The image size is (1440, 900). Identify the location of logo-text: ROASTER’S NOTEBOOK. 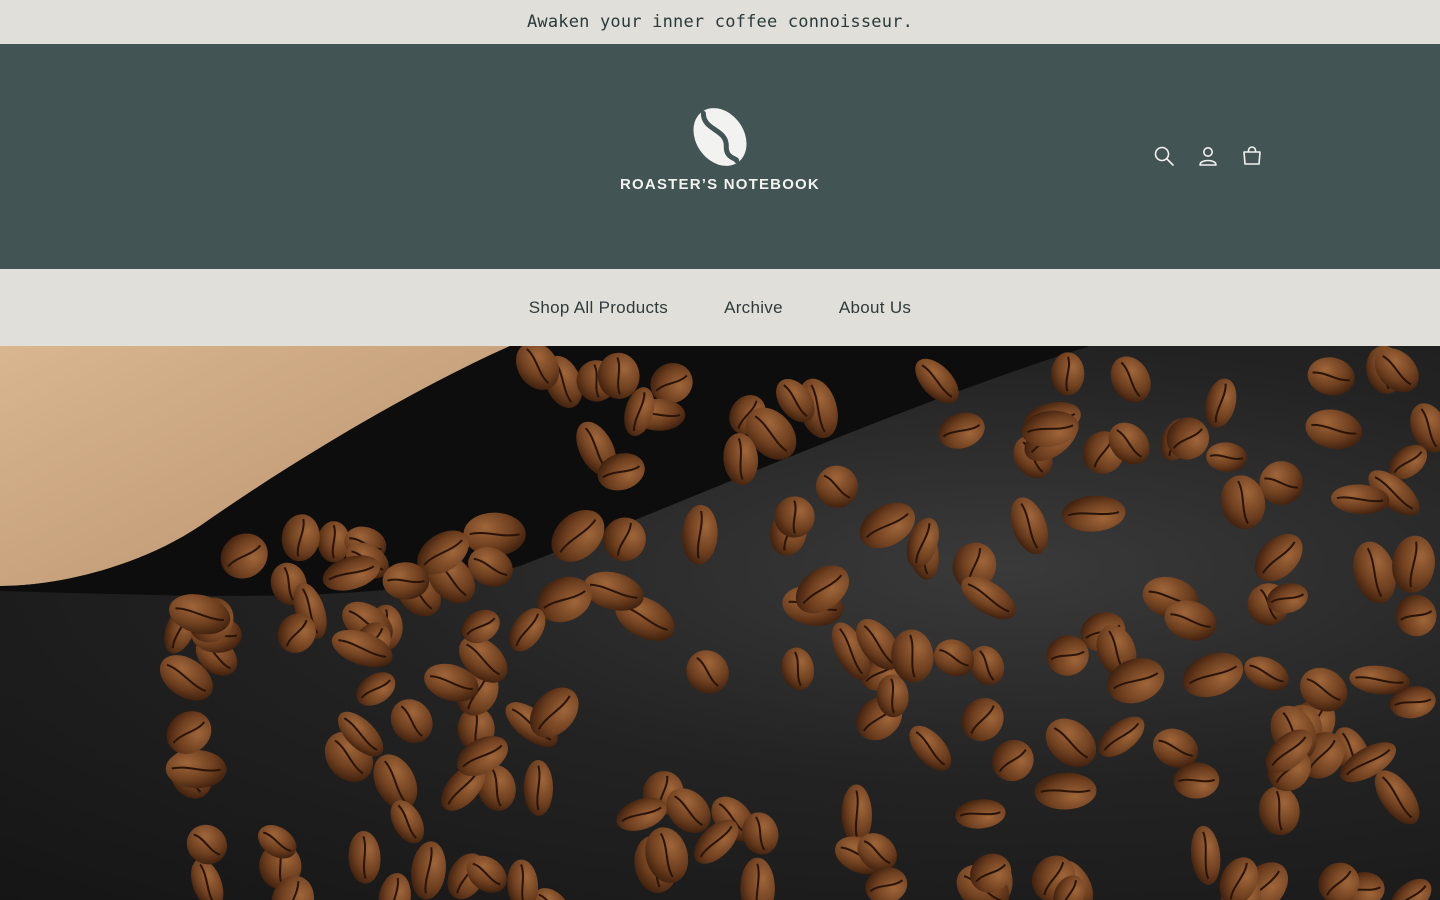
(720, 184).